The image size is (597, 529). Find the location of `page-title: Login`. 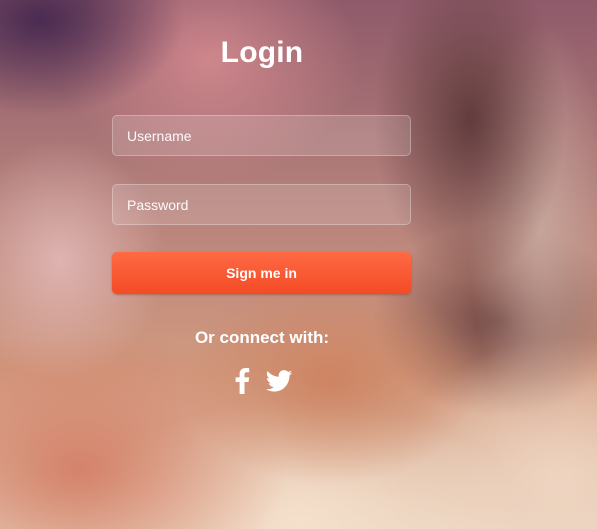

page-title: Login is located at coordinates (262, 52).